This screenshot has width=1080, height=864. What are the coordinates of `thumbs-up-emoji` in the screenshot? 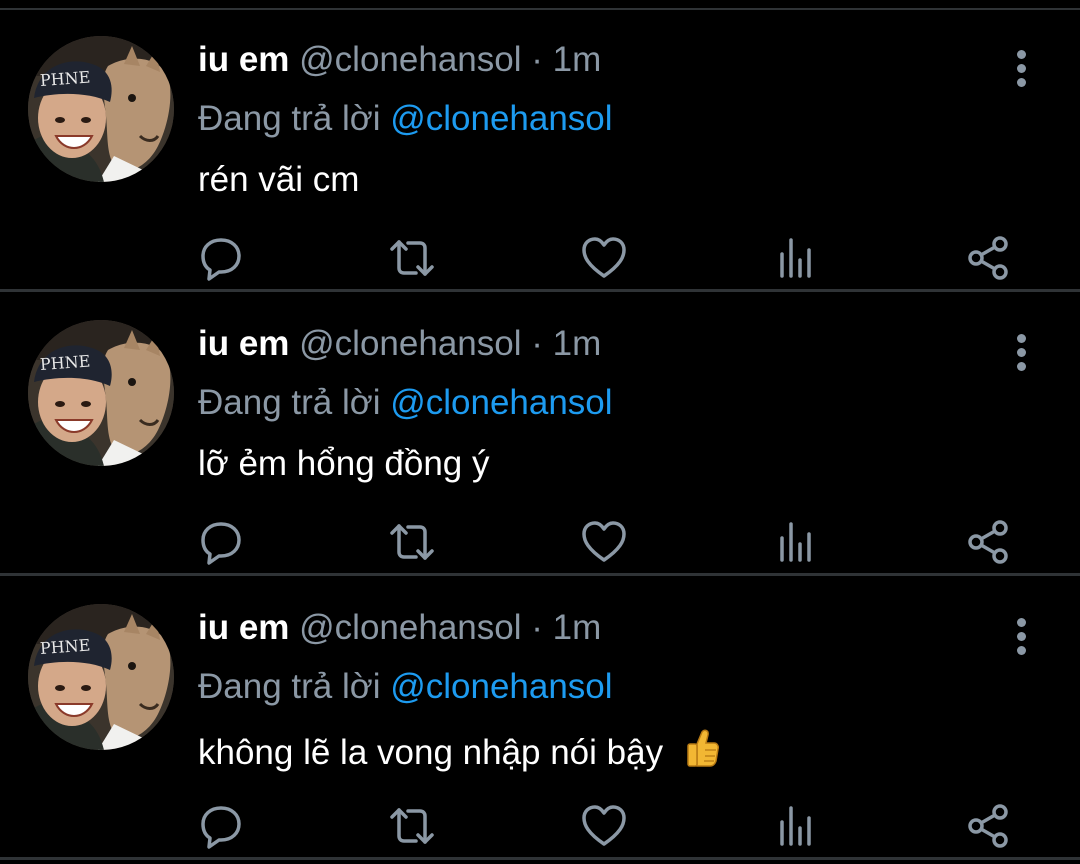 It's located at (702, 752).